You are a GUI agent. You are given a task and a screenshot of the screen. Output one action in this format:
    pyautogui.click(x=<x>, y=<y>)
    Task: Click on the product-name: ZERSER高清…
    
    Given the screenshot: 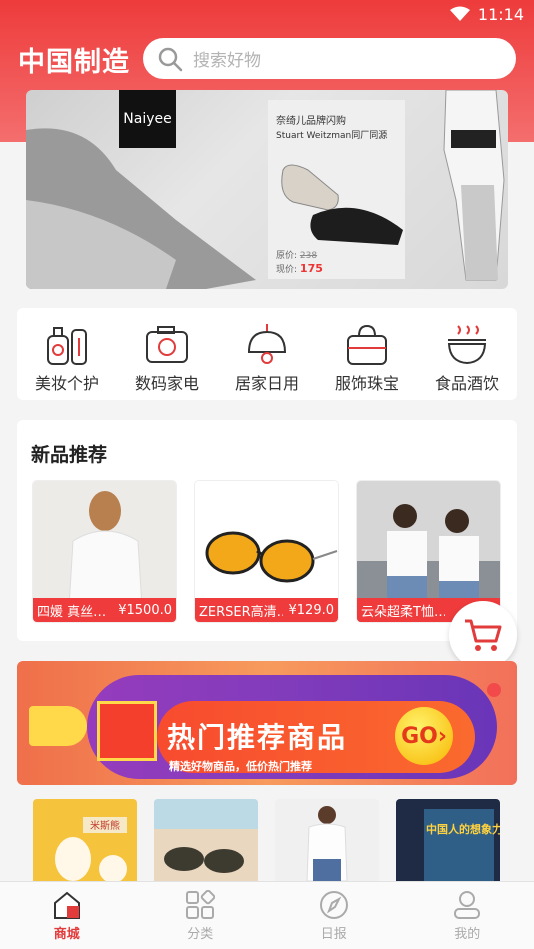 What is the action you would take?
    pyautogui.click(x=241, y=612)
    